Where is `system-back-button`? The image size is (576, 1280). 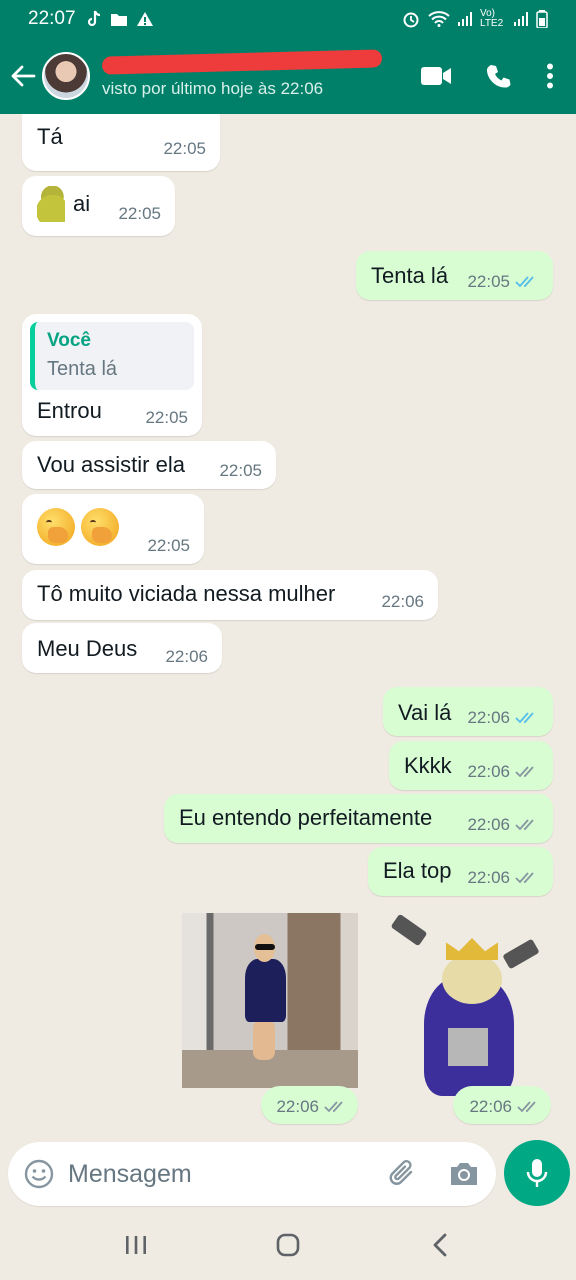
system-back-button is located at coordinates (440, 1245).